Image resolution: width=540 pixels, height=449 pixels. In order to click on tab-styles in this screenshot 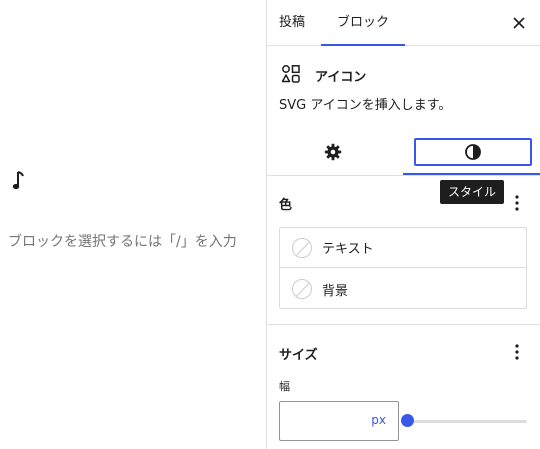, I will do `click(473, 152)`.